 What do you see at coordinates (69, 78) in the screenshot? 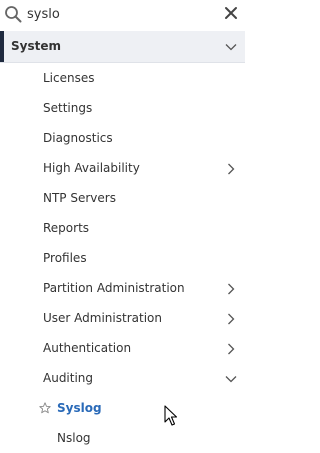
I see `menu-item-label: Licenses` at bounding box center [69, 78].